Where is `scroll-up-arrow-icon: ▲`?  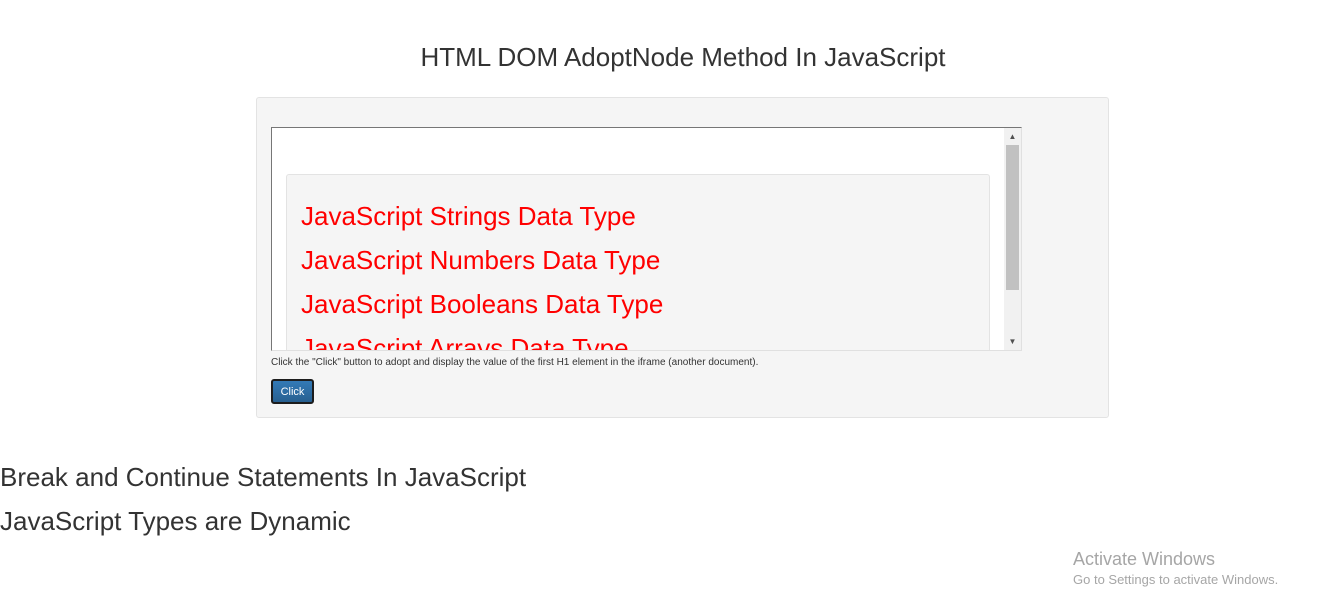
scroll-up-arrow-icon: ▲ is located at coordinates (1012, 136).